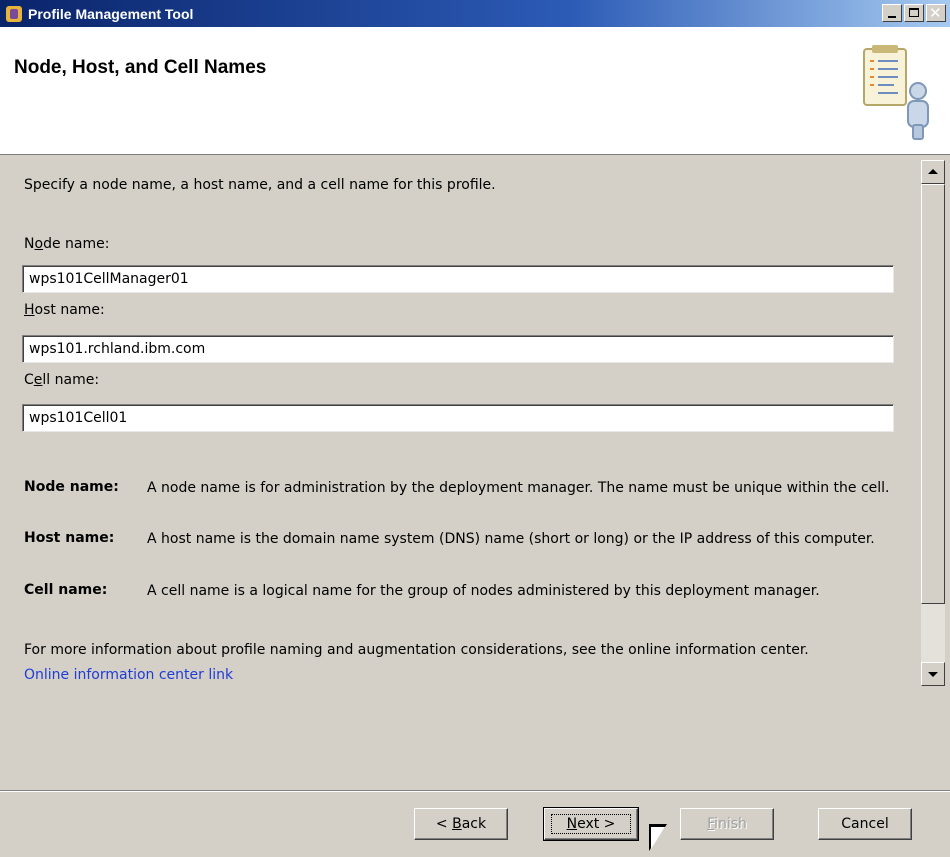  I want to click on next-button: Next >, so click(591, 824).